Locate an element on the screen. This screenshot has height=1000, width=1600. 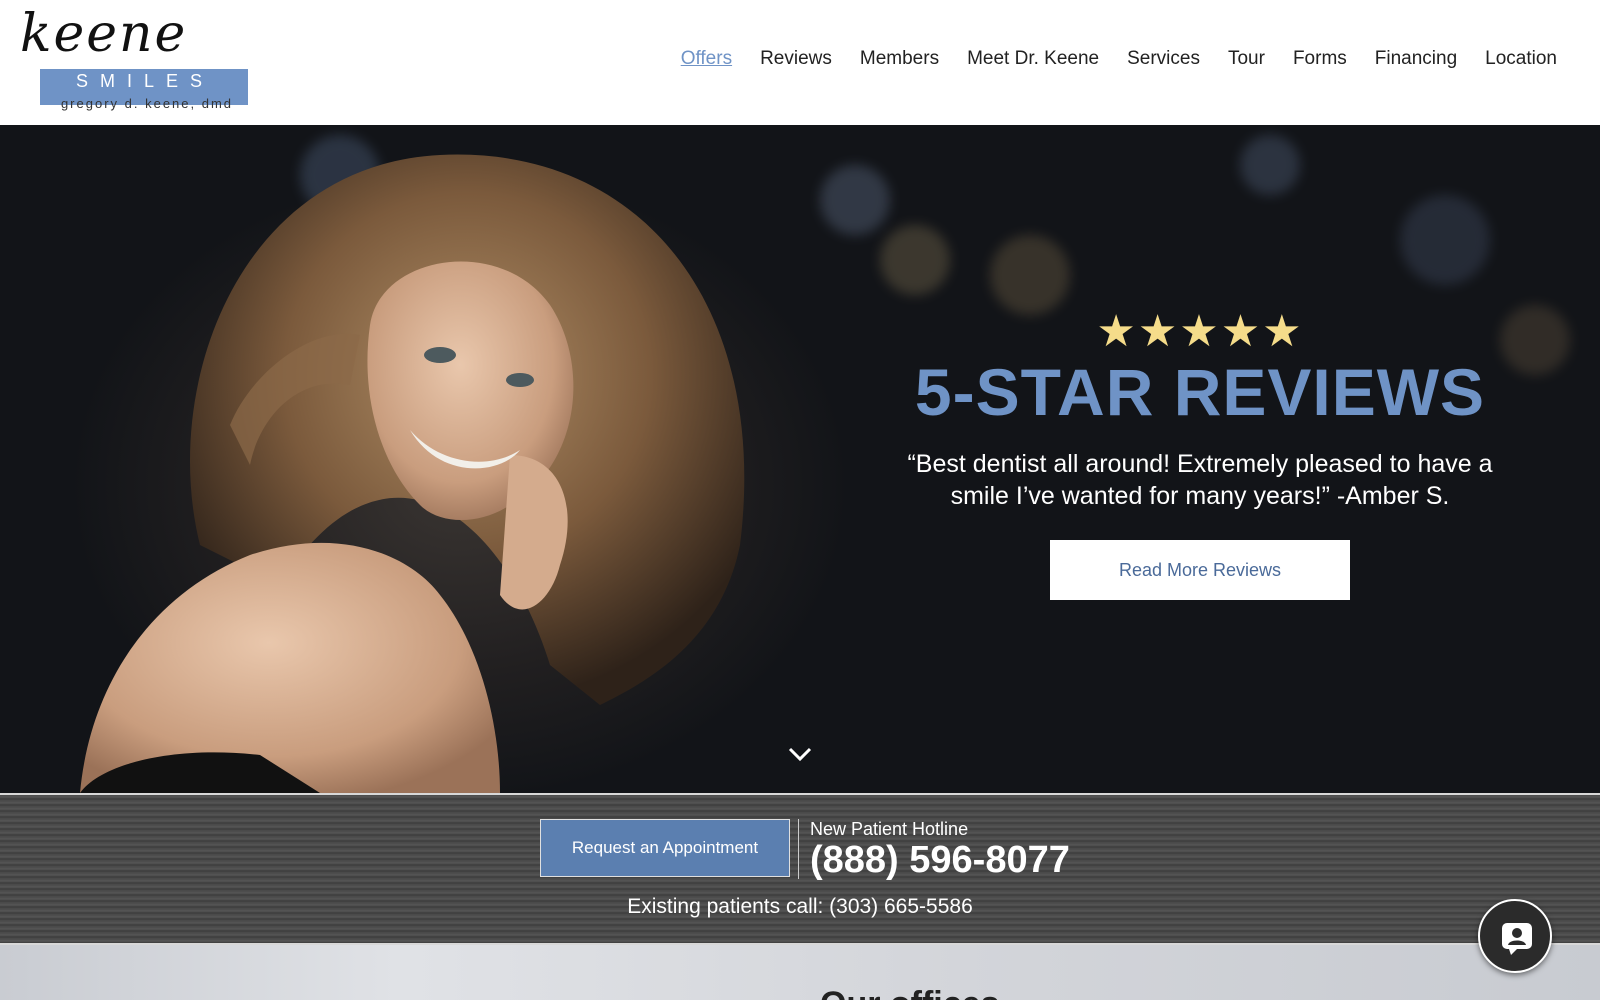
nav-offers: Offers is located at coordinates (706, 59).